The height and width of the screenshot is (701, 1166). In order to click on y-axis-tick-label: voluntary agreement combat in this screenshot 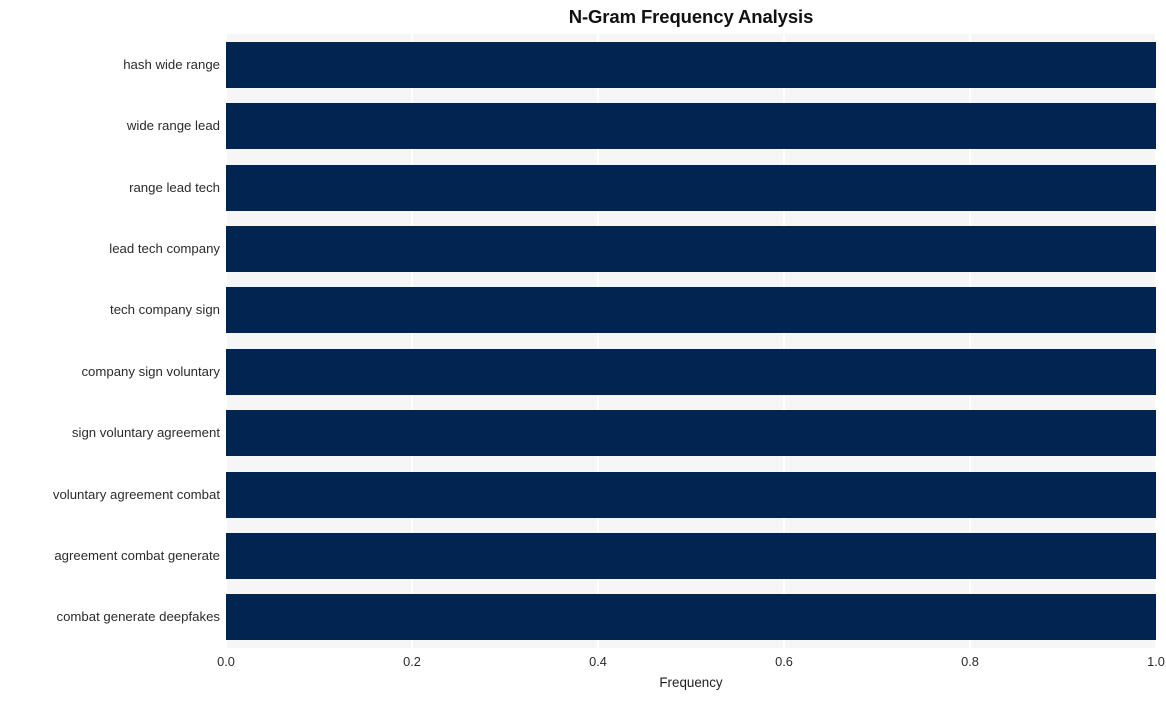, I will do `click(136, 494)`.